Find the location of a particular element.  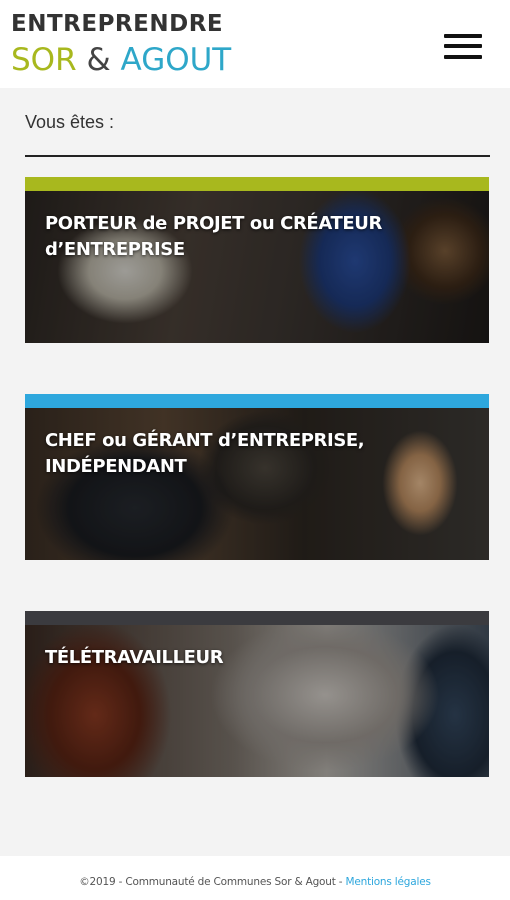

logo-subtitle: SOR & AGOUT is located at coordinates (121, 60).